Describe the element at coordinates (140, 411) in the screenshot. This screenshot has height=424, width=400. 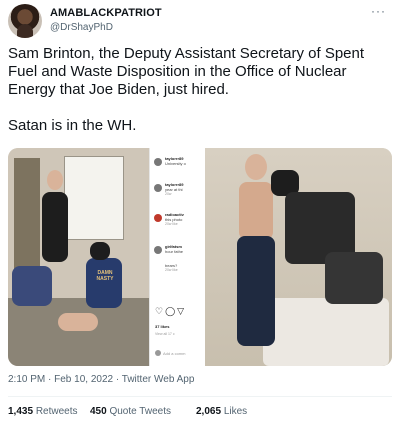
I see `quote-tweets-label: Quote Tweets` at that location.